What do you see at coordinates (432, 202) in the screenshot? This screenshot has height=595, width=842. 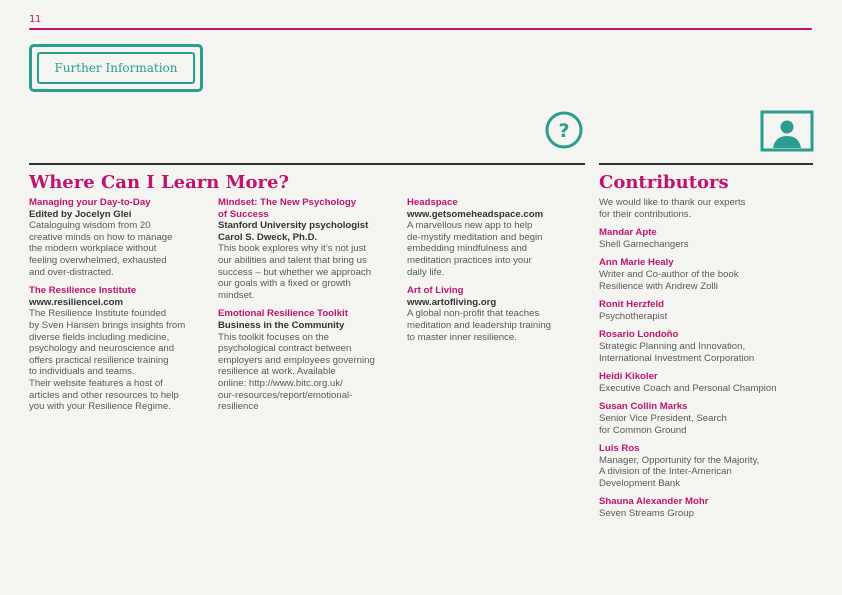 I see `resource-title: Headspace` at bounding box center [432, 202].